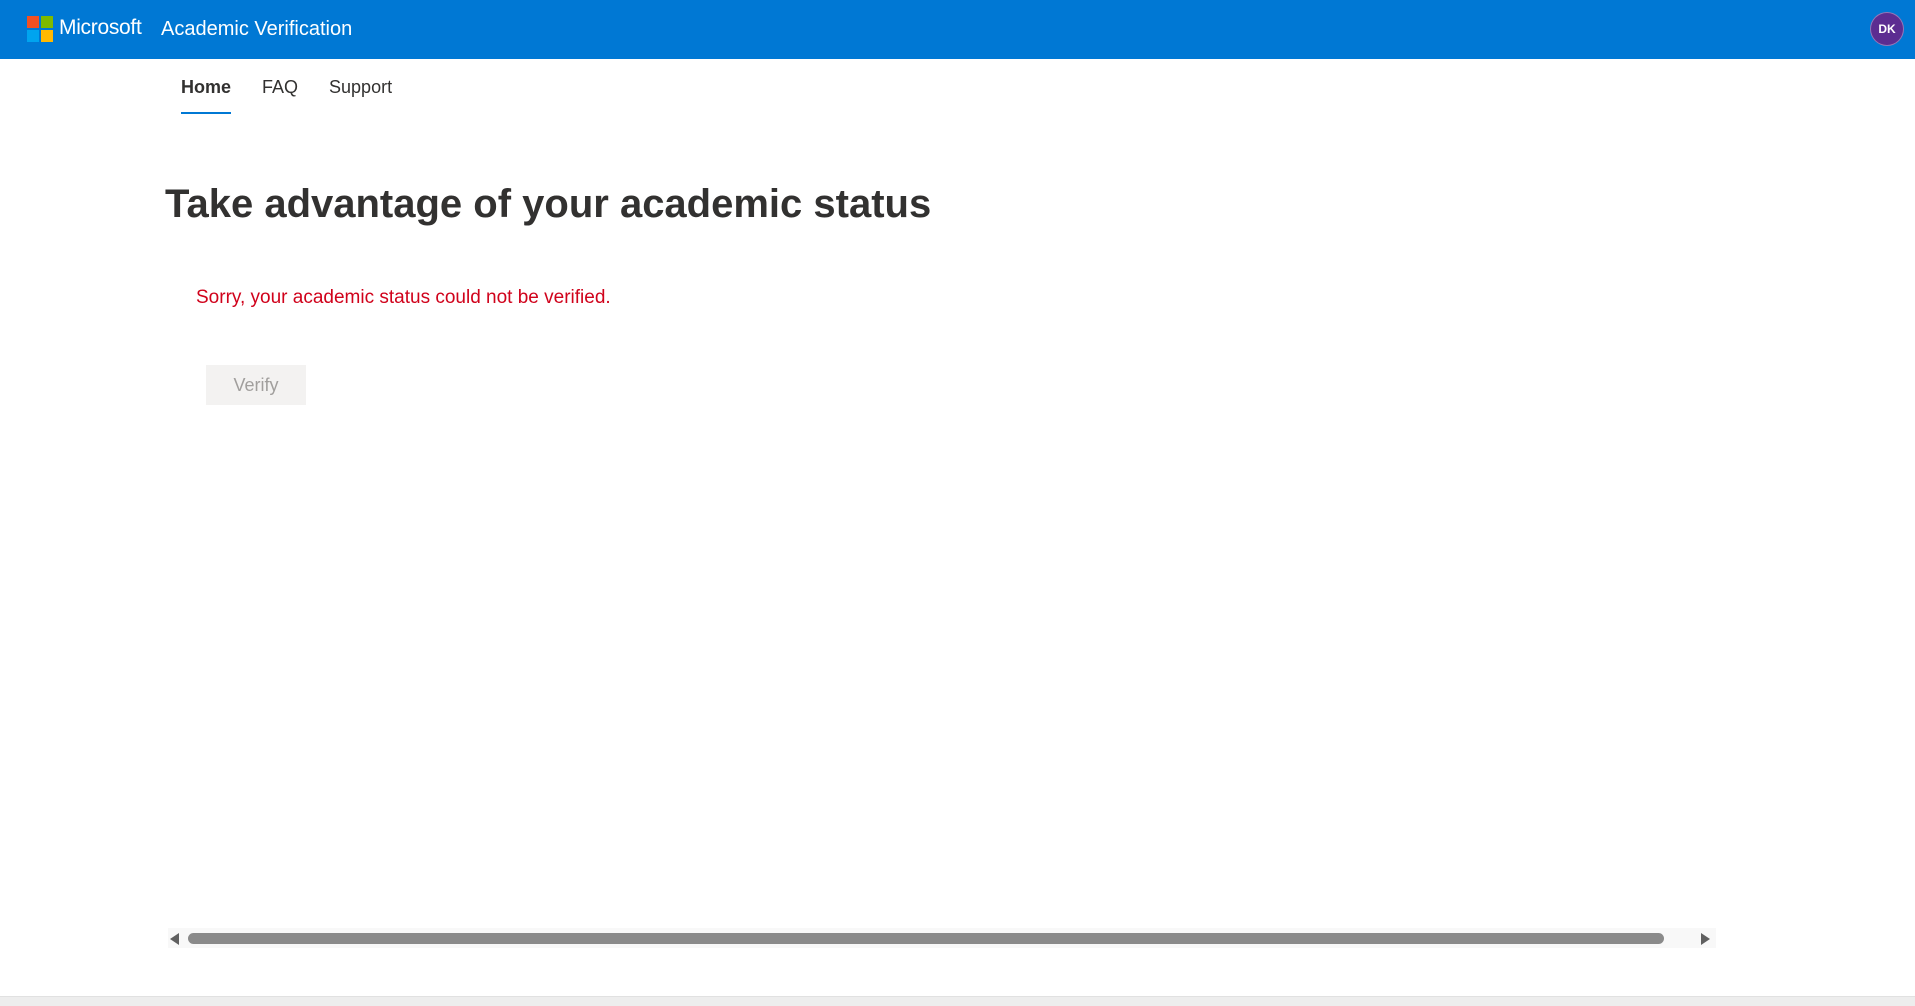 Image resolution: width=1915 pixels, height=1006 pixels. What do you see at coordinates (256, 385) in the screenshot?
I see `verify-button: Verify` at bounding box center [256, 385].